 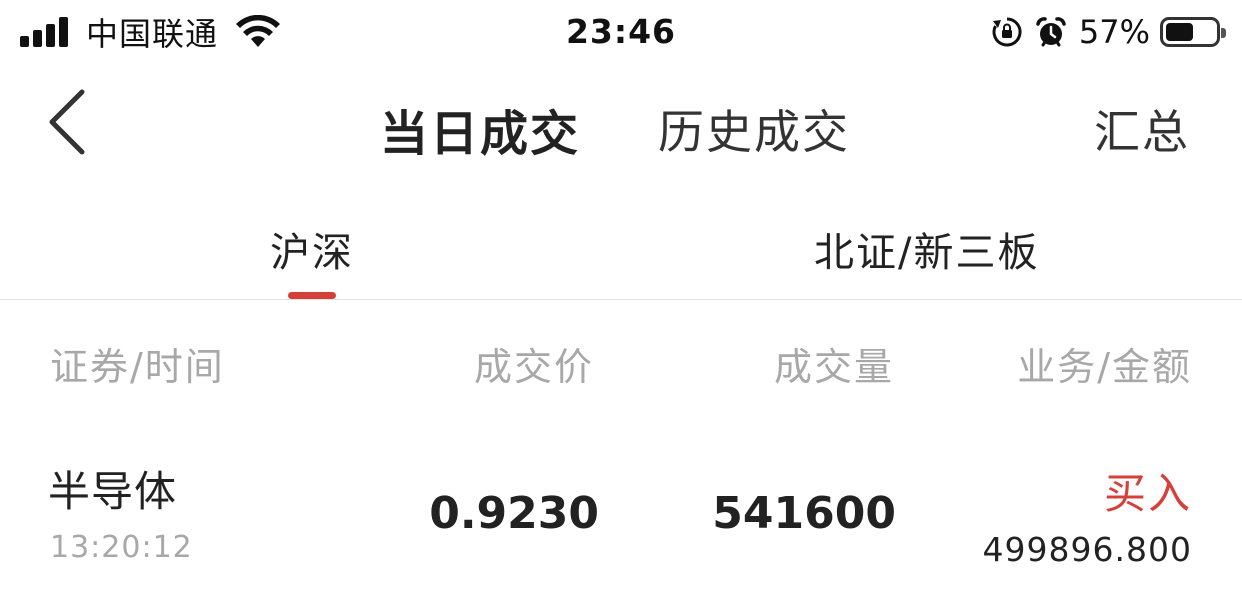 What do you see at coordinates (804, 513) in the screenshot?
I see `trade-volume: 541600` at bounding box center [804, 513].